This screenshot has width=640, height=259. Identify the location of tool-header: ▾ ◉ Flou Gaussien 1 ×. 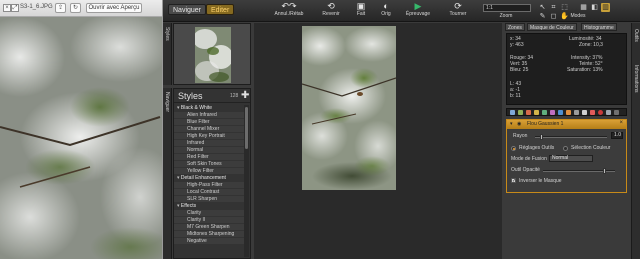
(566, 124).